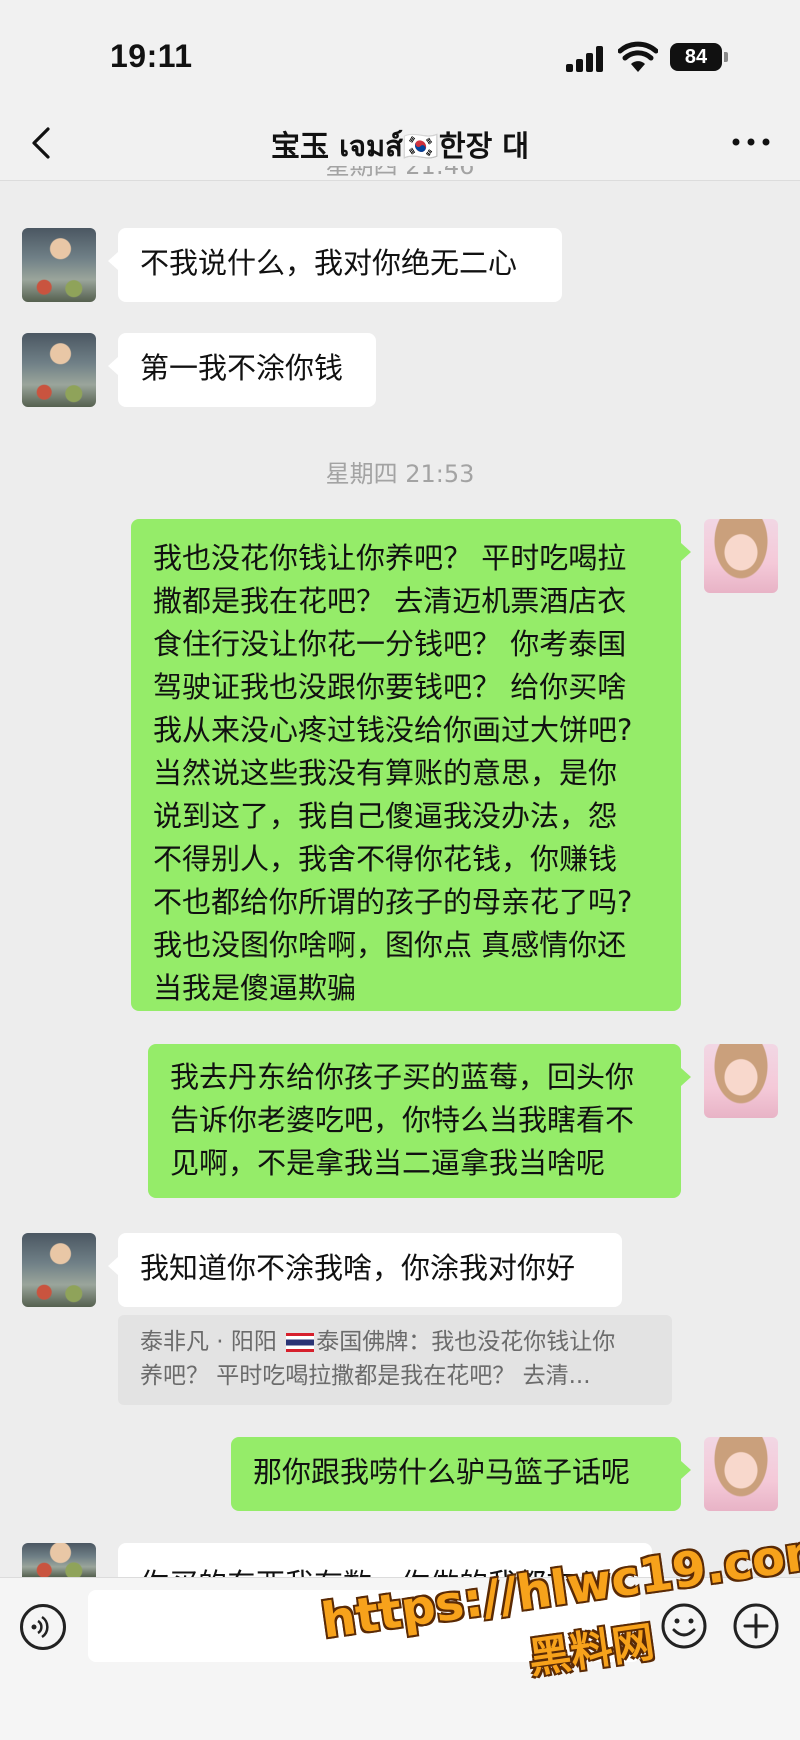  What do you see at coordinates (696, 57) in the screenshot?
I see `battery-icon: 84` at bounding box center [696, 57].